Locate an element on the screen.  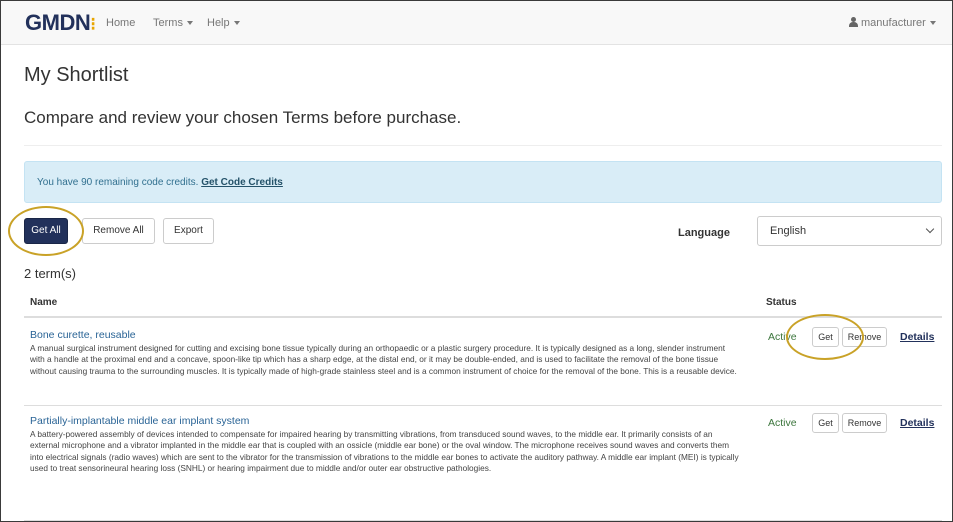
get-code-credits-link: Get Code Credits is located at coordinates (242, 182).